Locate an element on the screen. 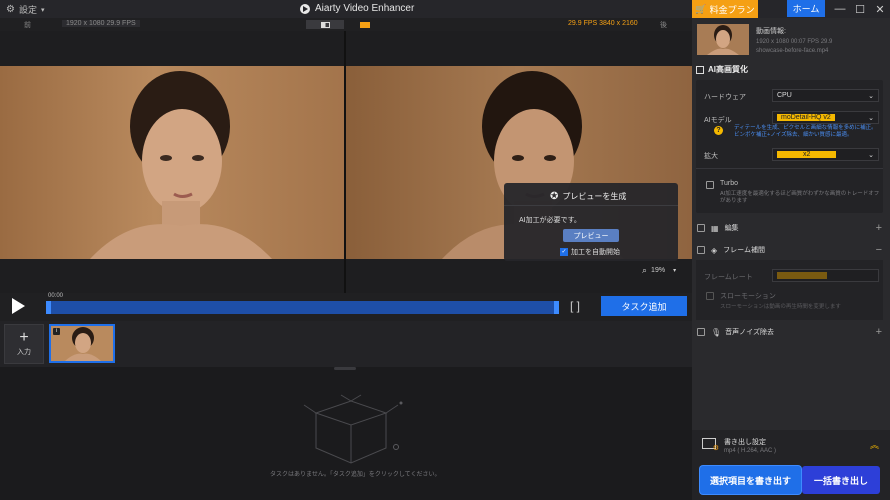  info-filename: showcase-before-face.mp4 is located at coordinates (792, 51).